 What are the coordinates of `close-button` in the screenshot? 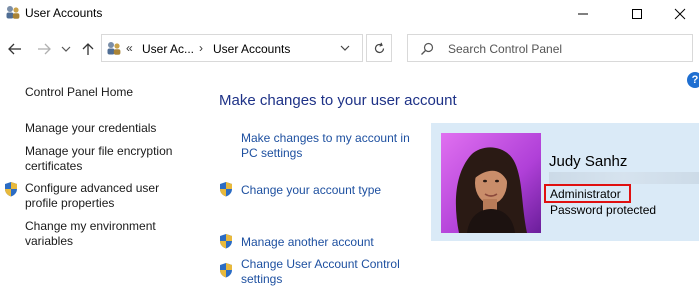 It's located at (679, 14).